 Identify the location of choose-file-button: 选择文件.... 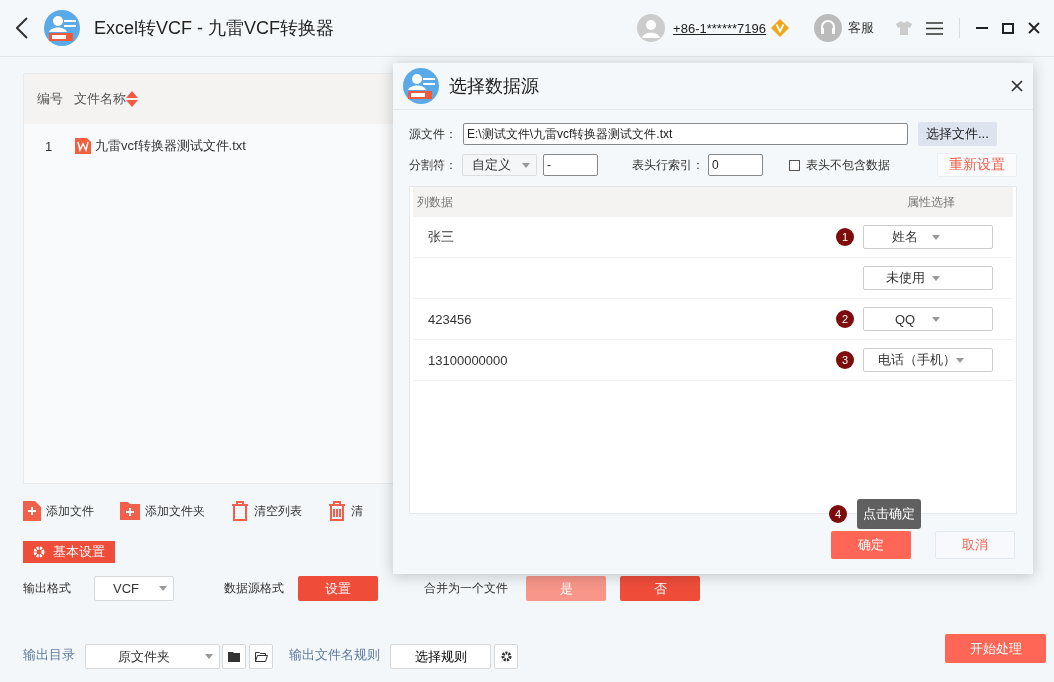
(957, 134).